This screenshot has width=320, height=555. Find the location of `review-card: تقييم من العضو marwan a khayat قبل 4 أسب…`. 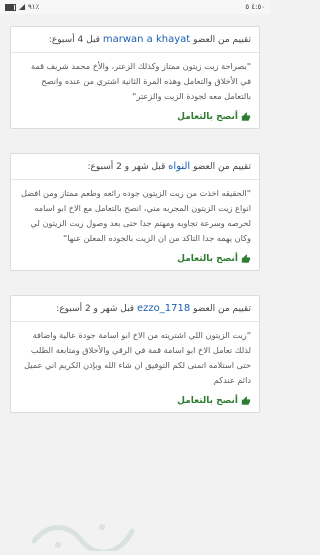

review-card: تقييم من العضو marwan a khayat قبل 4 أسب… is located at coordinates (135, 77).